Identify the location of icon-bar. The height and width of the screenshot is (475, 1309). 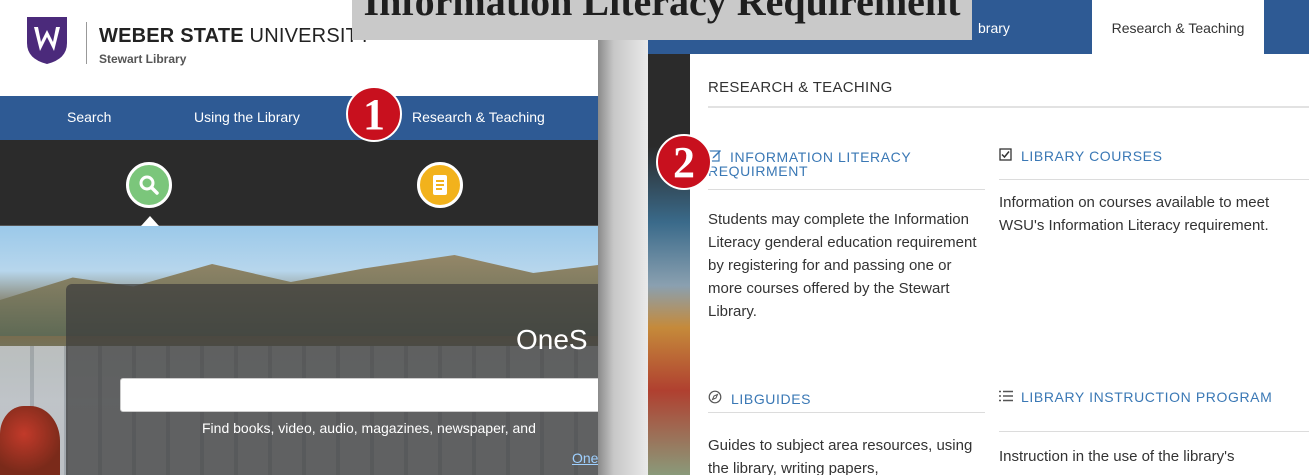
(303, 183).